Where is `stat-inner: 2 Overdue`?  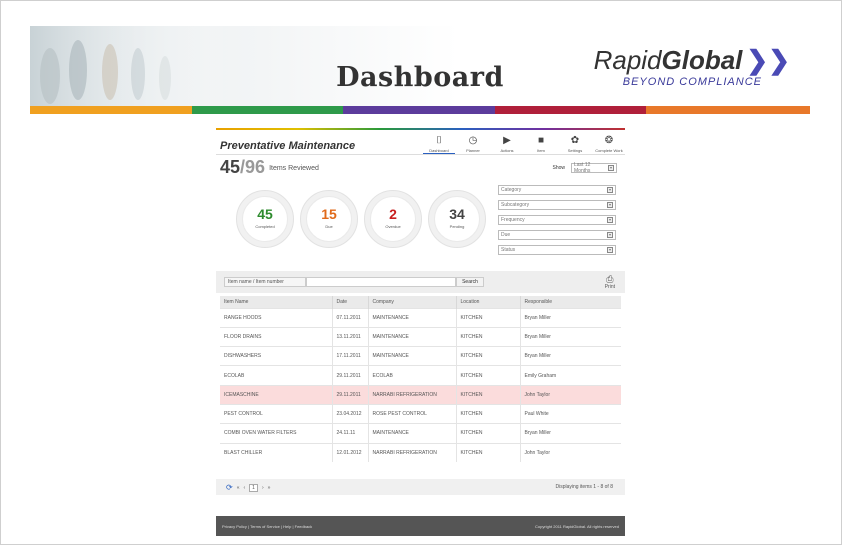
stat-inner: 2 Overdue is located at coordinates (393, 219).